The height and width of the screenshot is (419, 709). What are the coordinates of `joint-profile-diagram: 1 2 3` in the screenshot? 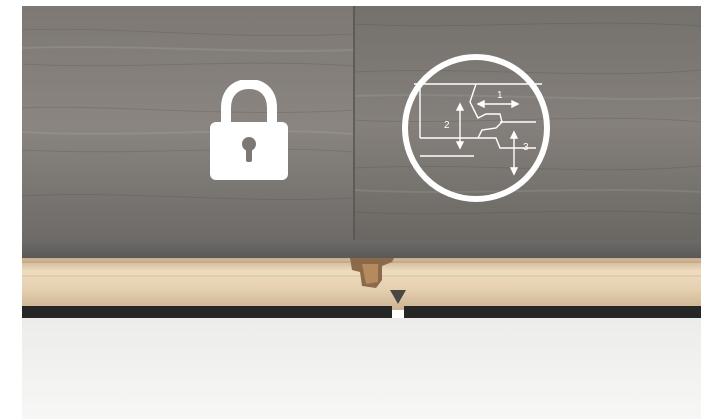 It's located at (476, 128).